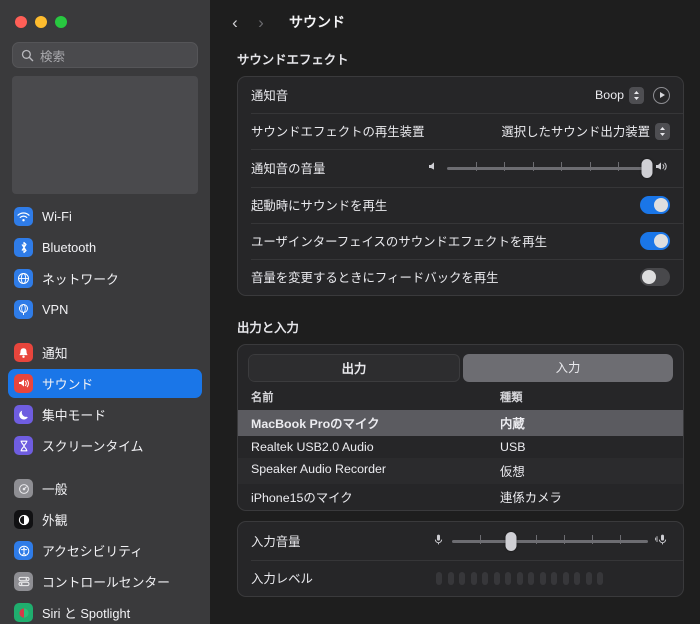 Image resolution: width=700 pixels, height=624 pixels. Describe the element at coordinates (27, 55) in the screenshot. I see `search-icon` at that location.